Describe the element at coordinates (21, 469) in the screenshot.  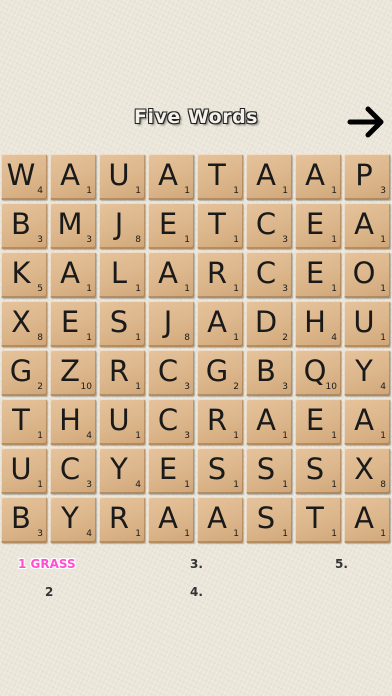
I see `tile-letter: U` at that location.